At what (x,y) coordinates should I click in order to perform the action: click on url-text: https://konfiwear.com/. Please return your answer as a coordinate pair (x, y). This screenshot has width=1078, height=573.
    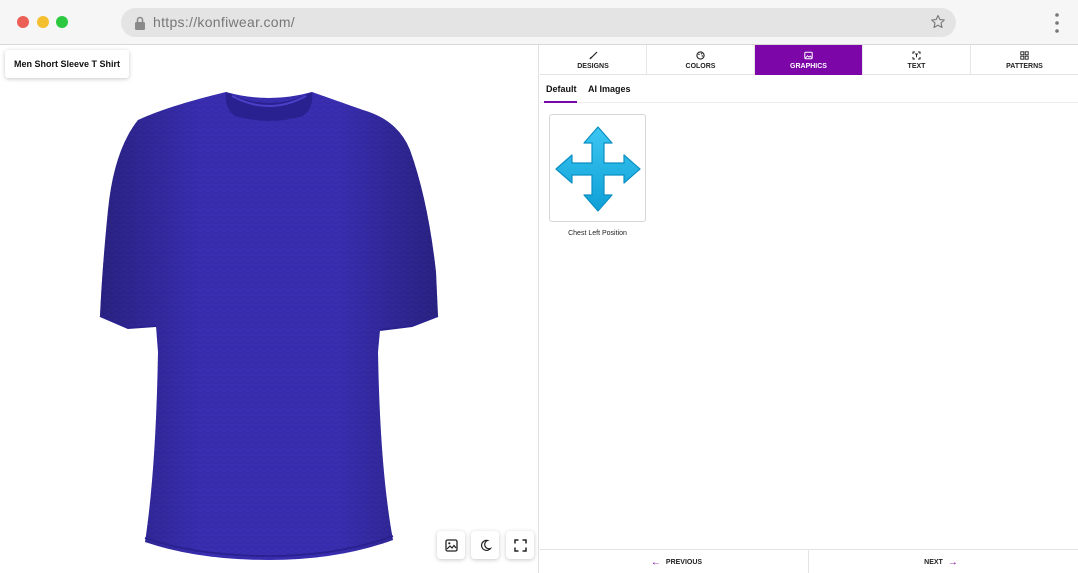
    Looking at the image, I should click on (224, 22).